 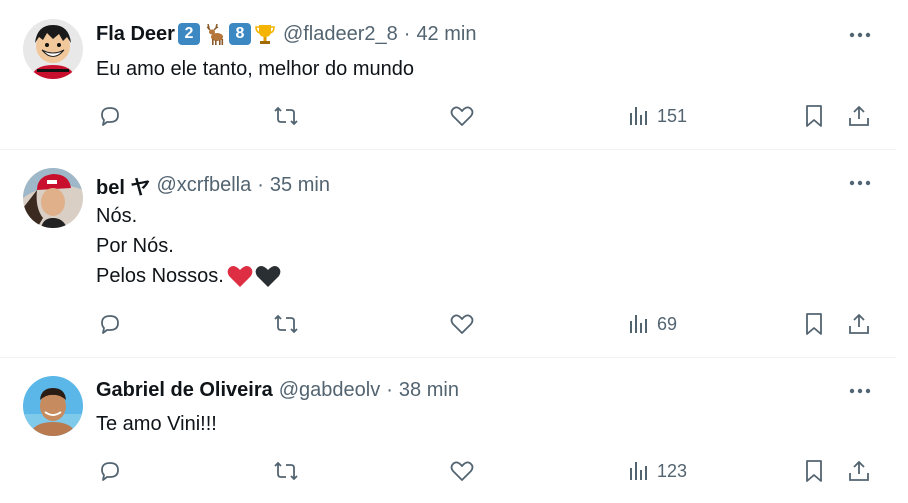 What do you see at coordinates (329, 390) in the screenshot?
I see `handle: @gabdeolv` at bounding box center [329, 390].